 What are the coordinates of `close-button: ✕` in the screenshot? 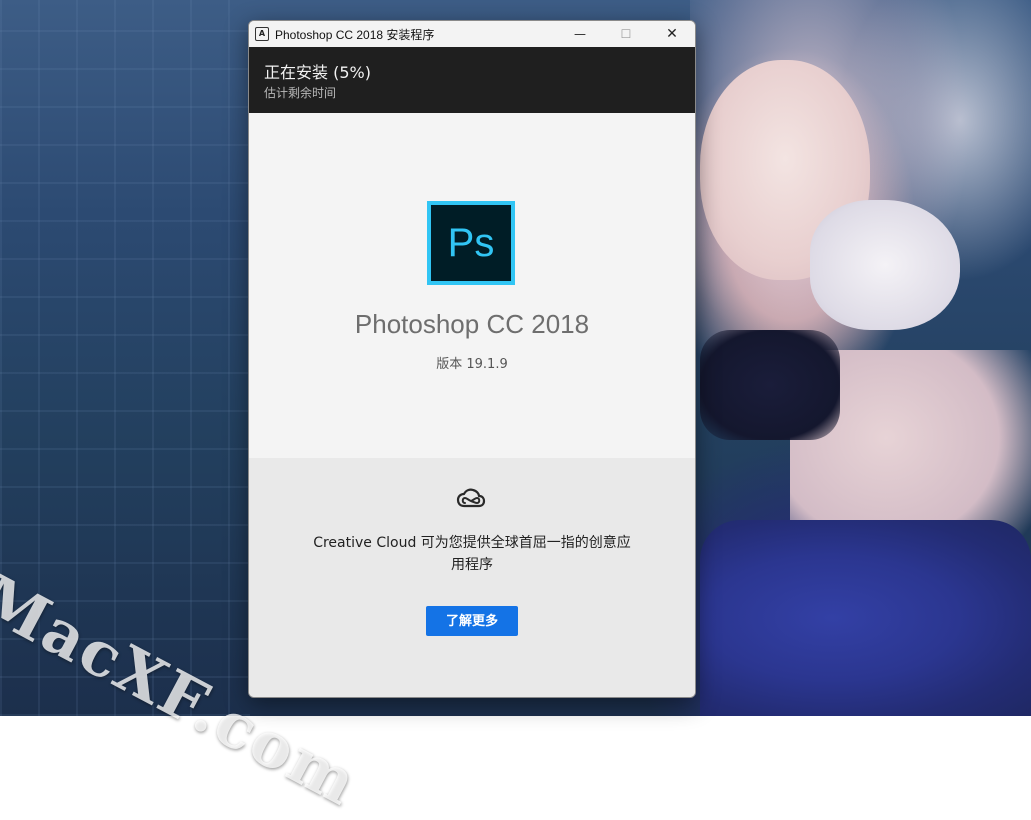 It's located at (672, 34).